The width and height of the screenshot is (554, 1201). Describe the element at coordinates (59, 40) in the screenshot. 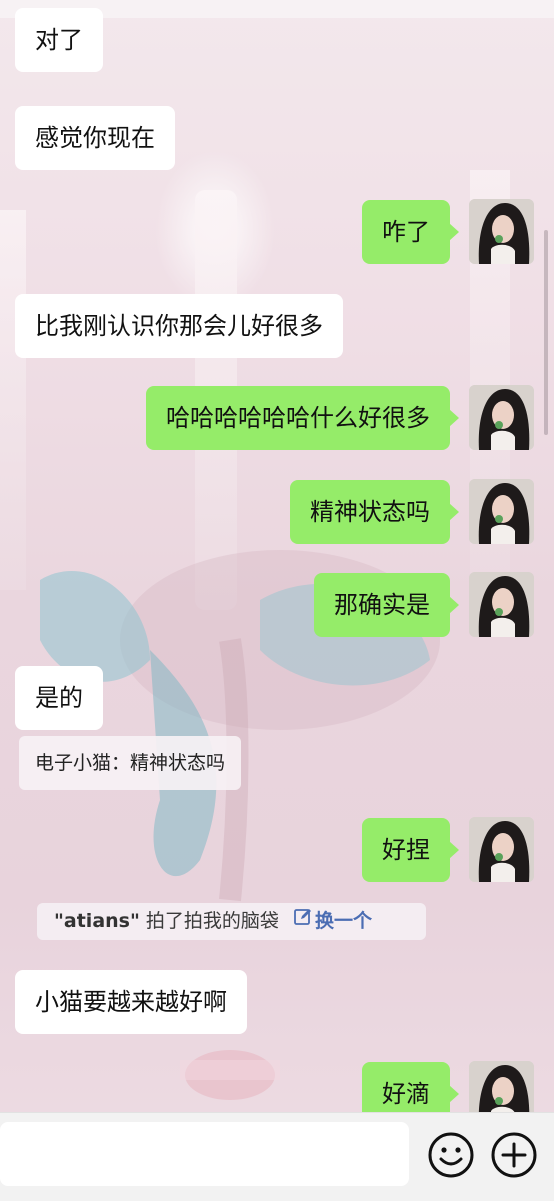

I see `incoming-message: 对了` at that location.